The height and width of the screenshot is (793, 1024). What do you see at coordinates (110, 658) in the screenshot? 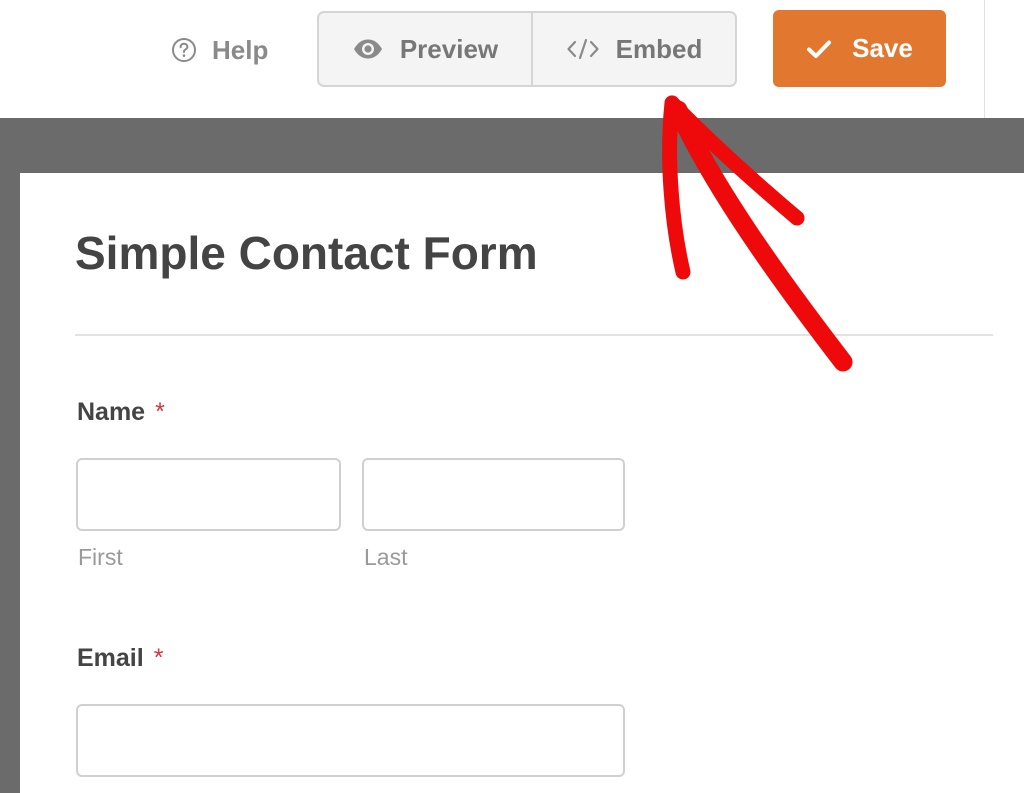
I see `email-label-text: Email` at bounding box center [110, 658].